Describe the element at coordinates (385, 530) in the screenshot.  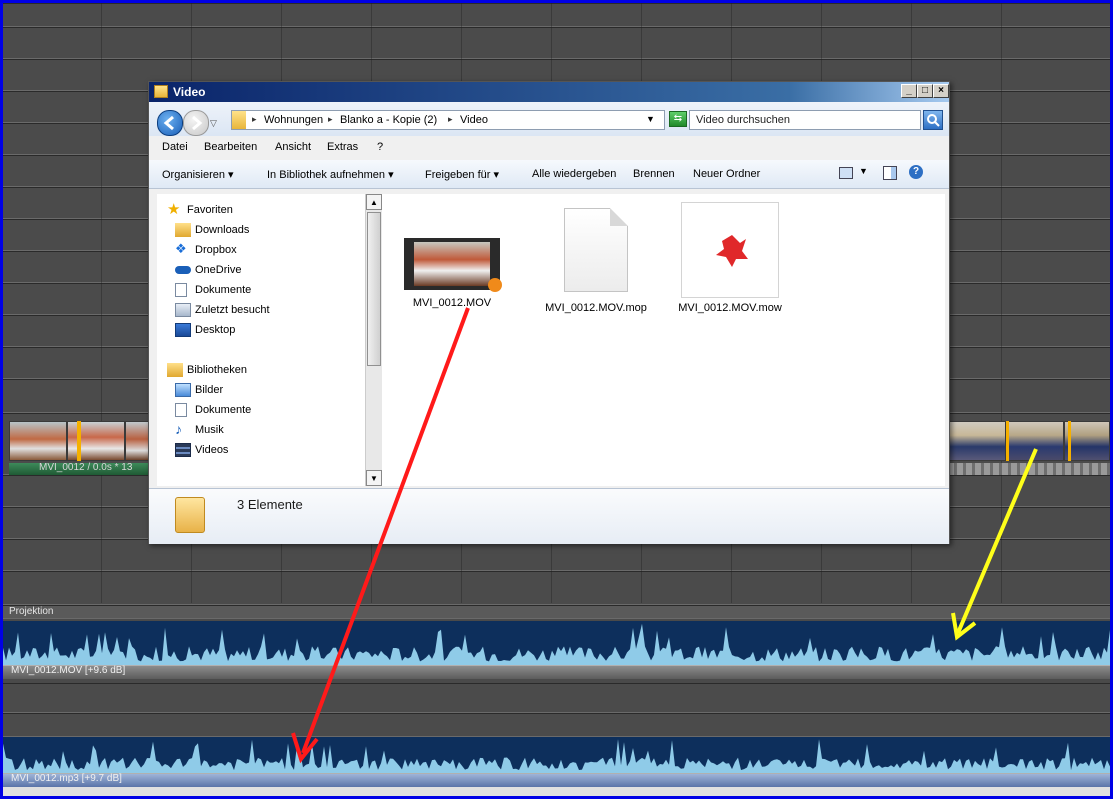
I see `red-arrow` at that location.